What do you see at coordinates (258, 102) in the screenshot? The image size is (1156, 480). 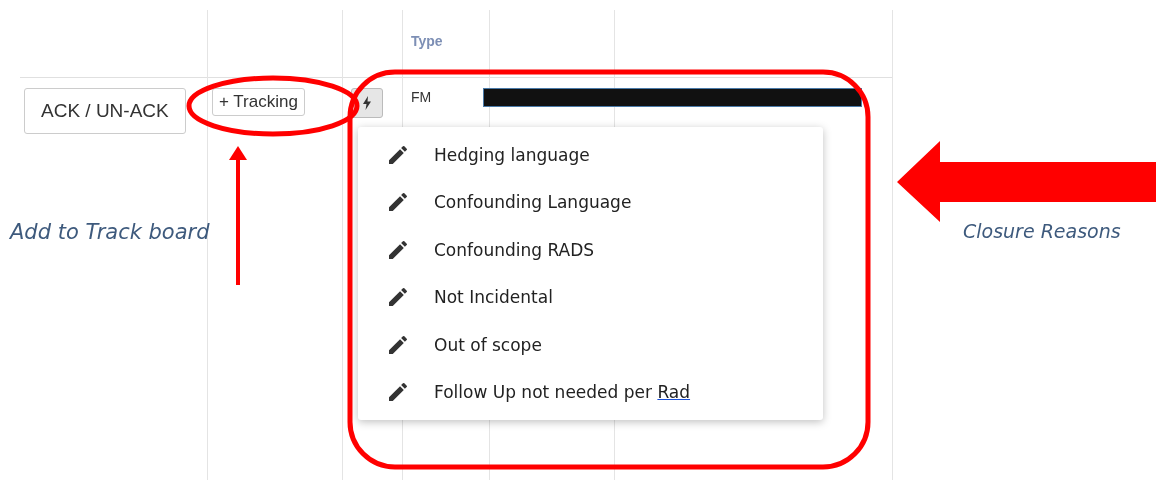 I see `tracking-button: + Tracking` at bounding box center [258, 102].